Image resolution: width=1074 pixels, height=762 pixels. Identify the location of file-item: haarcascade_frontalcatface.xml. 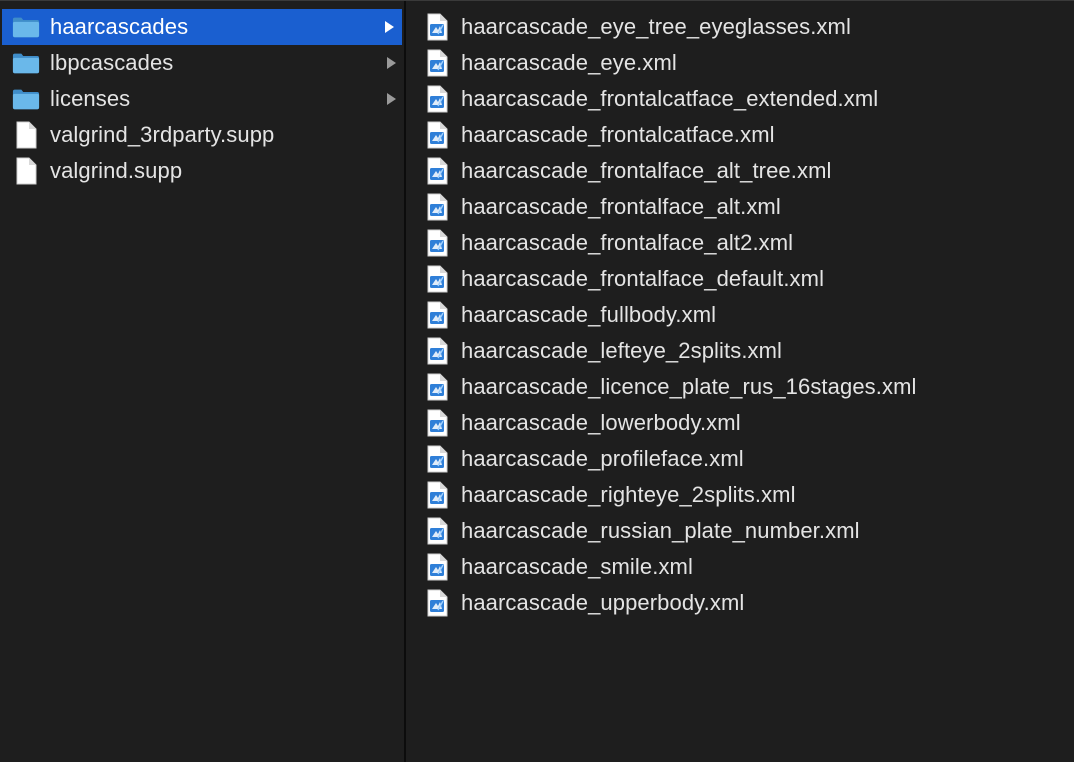
(741, 135).